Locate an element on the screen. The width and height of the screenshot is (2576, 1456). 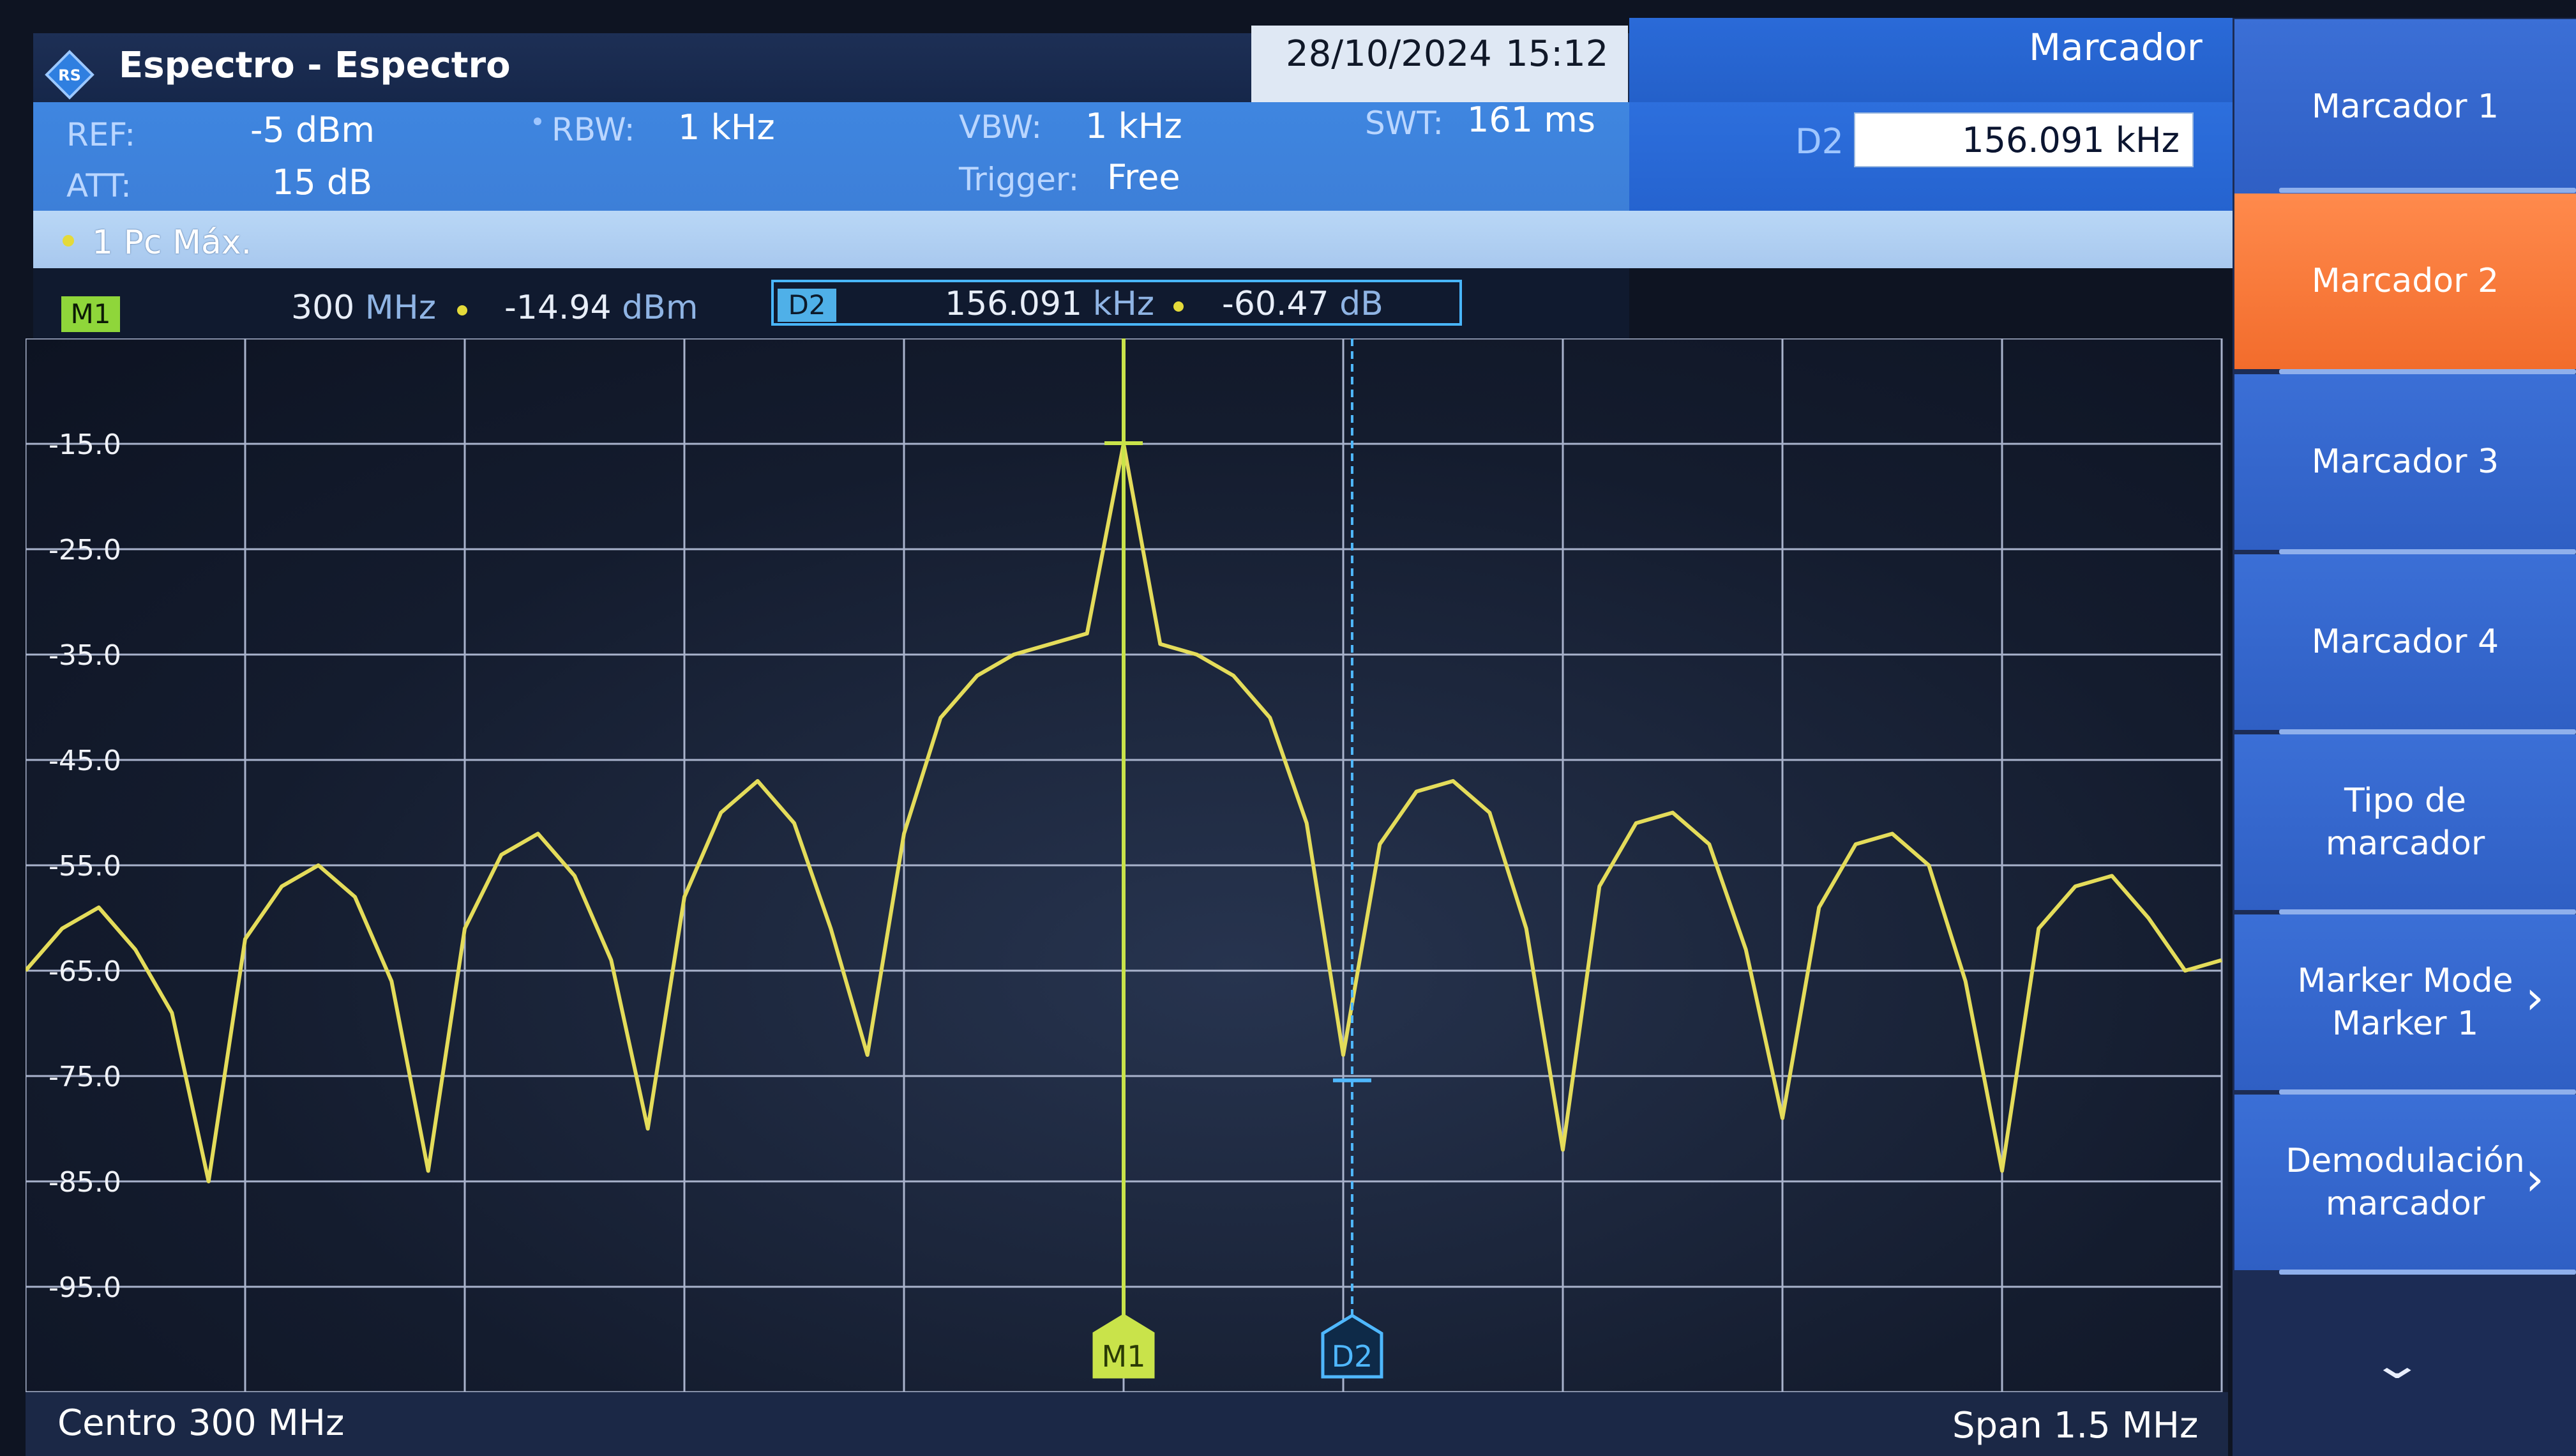
menu-marker-type-line2: marcador is located at coordinates (2405, 843).